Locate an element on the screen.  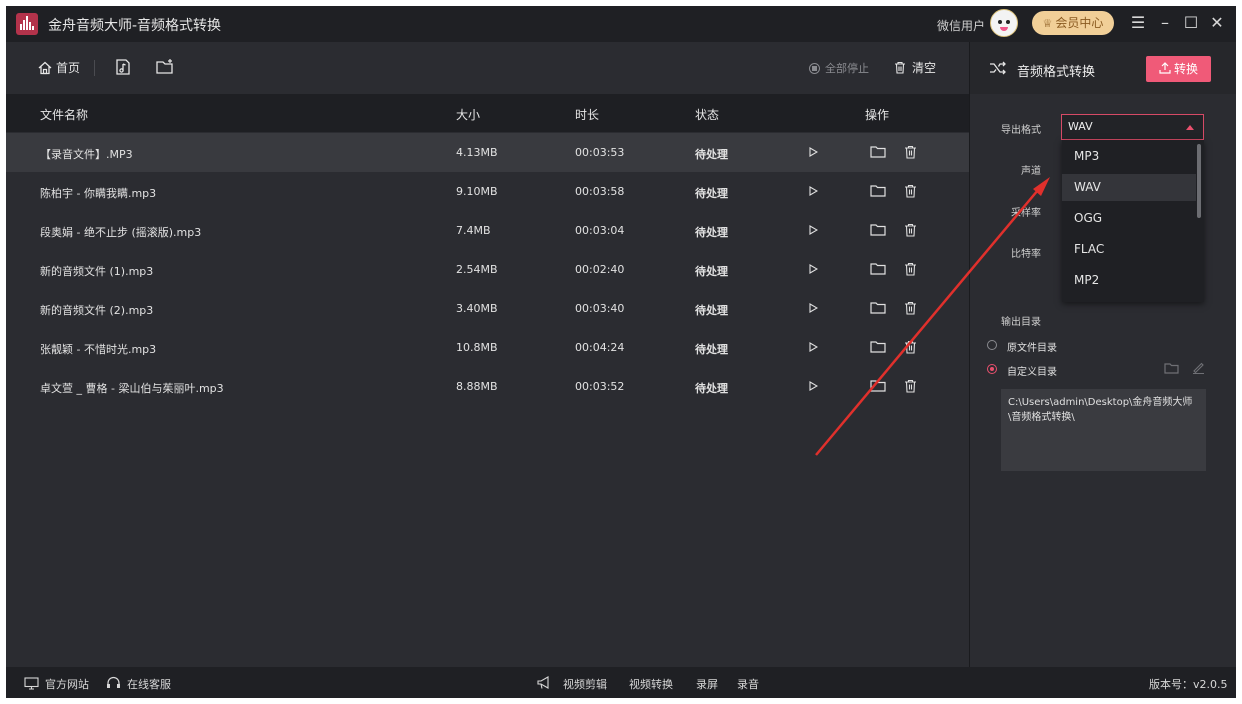
annotation-arrow is located at coordinates (932, 316).